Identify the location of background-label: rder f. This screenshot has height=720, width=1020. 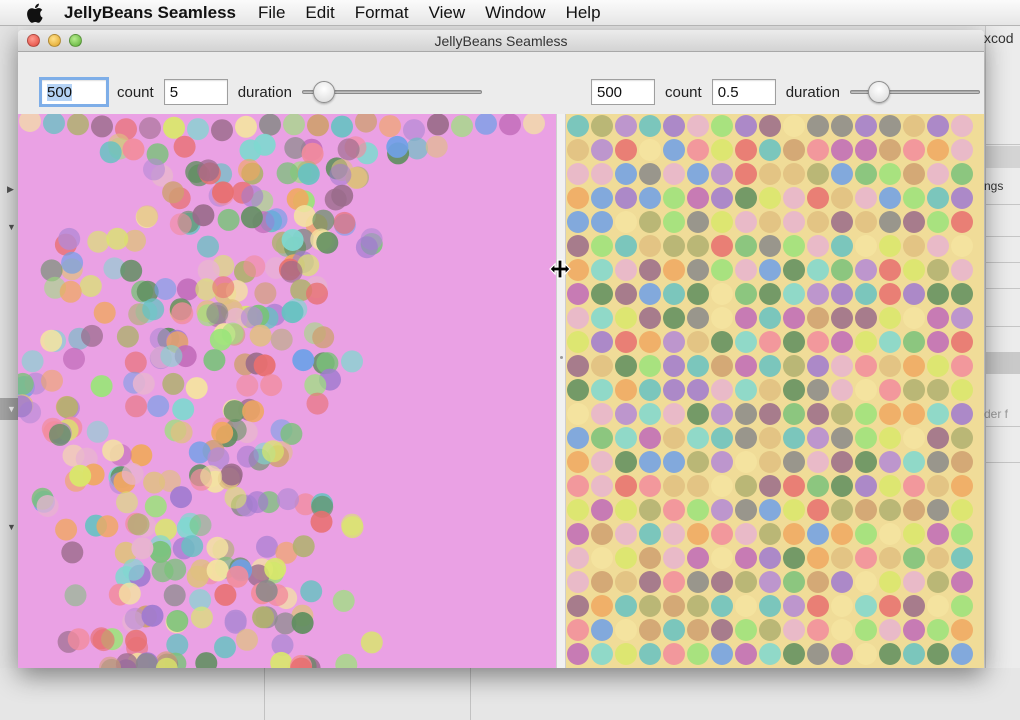
(994, 414).